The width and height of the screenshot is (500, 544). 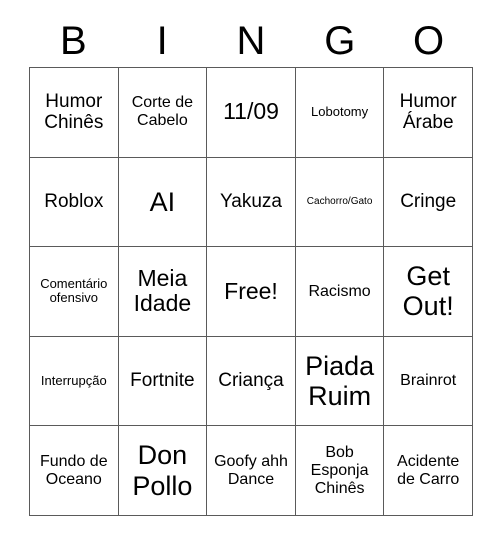 What do you see at coordinates (340, 40) in the screenshot?
I see `header-letter-g: G` at bounding box center [340, 40].